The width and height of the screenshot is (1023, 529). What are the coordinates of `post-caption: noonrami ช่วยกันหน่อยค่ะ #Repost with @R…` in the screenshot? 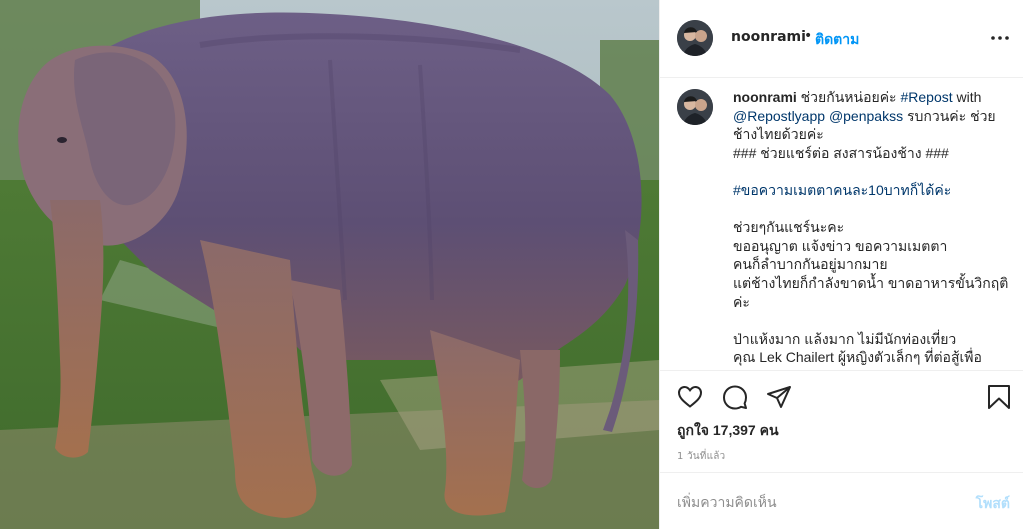 It's located at (876, 227).